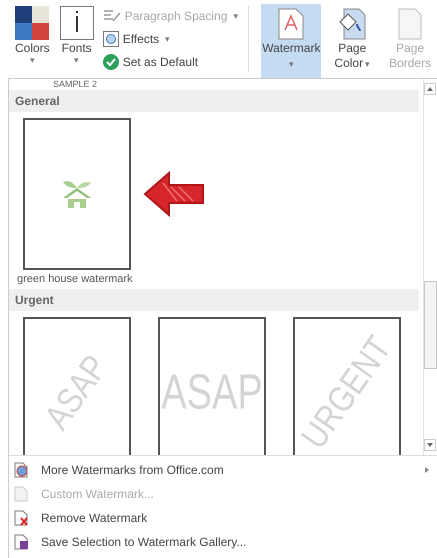 Image resolution: width=437 pixels, height=558 pixels. I want to click on effects-button: Effects ▾, so click(170, 39).